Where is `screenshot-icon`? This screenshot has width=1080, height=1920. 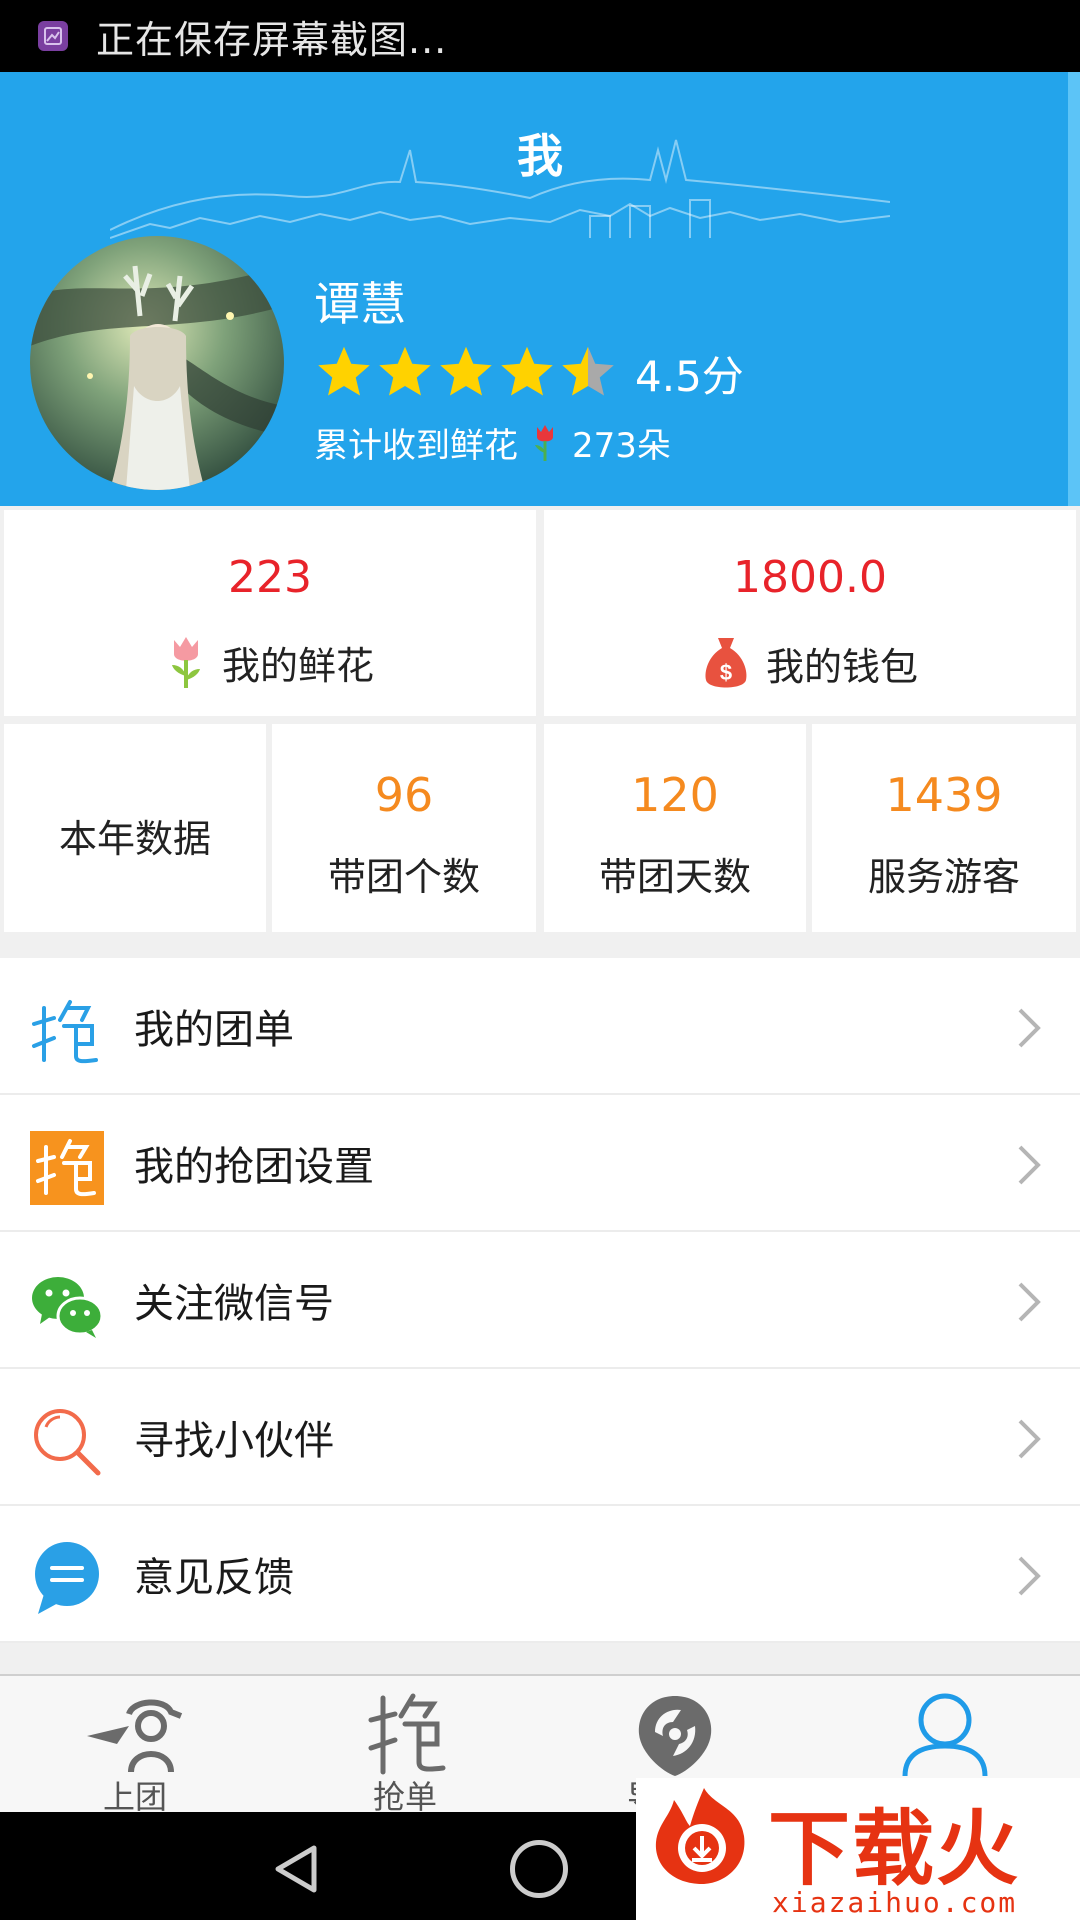 screenshot-icon is located at coordinates (53, 36).